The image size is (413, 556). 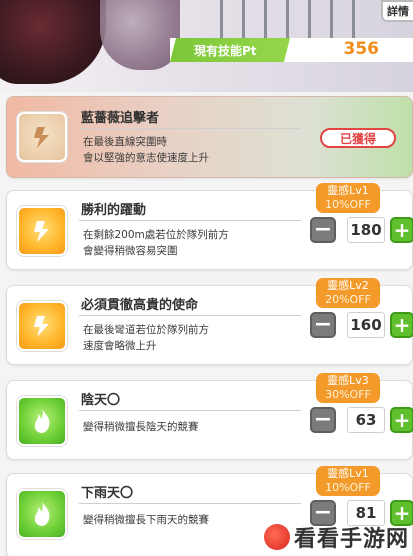 I want to click on site-watermark: 看看手游网, so click(x=336, y=537).